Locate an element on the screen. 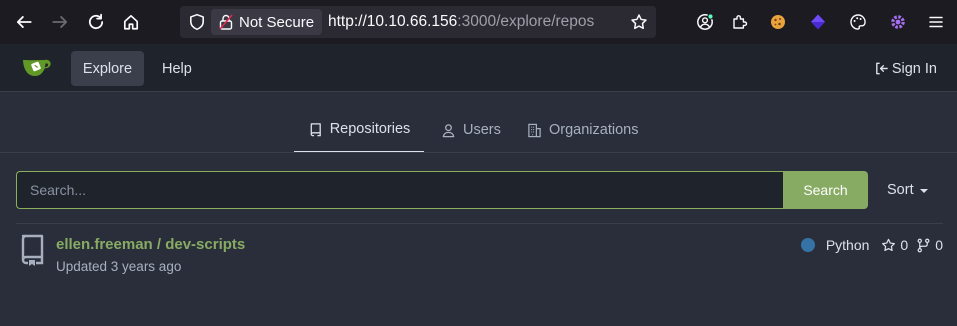  reload-button is located at coordinates (96, 22).